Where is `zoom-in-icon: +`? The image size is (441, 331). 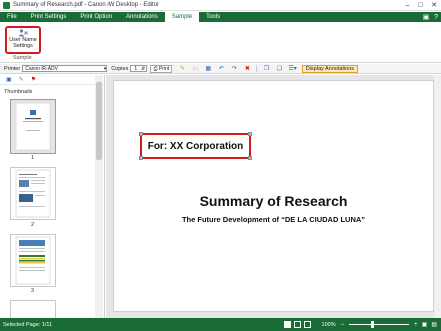
zoom-in-icon: + is located at coordinates (416, 325).